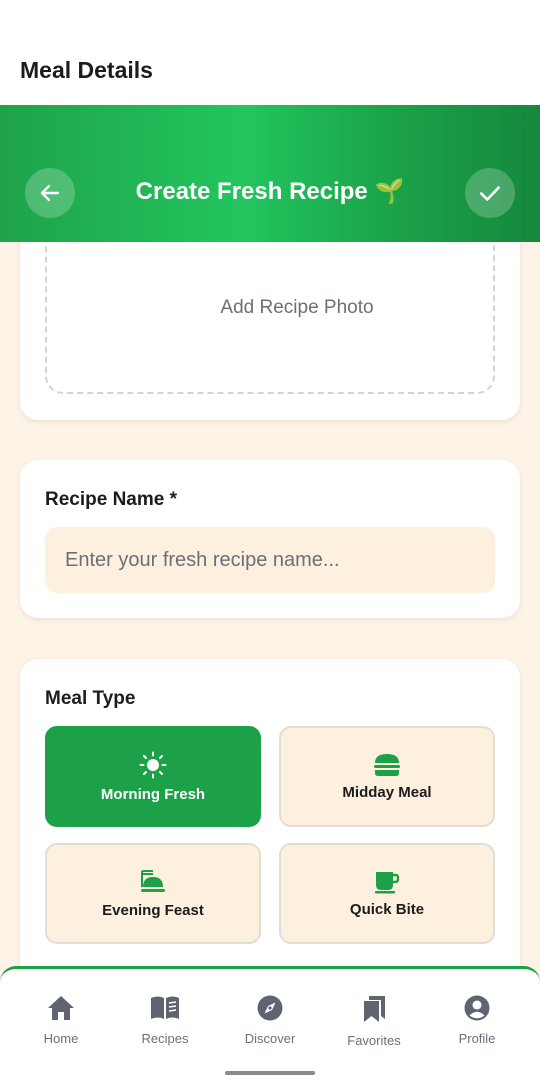 The height and width of the screenshot is (1080, 540). What do you see at coordinates (61, 1008) in the screenshot?
I see `home-icon` at bounding box center [61, 1008].